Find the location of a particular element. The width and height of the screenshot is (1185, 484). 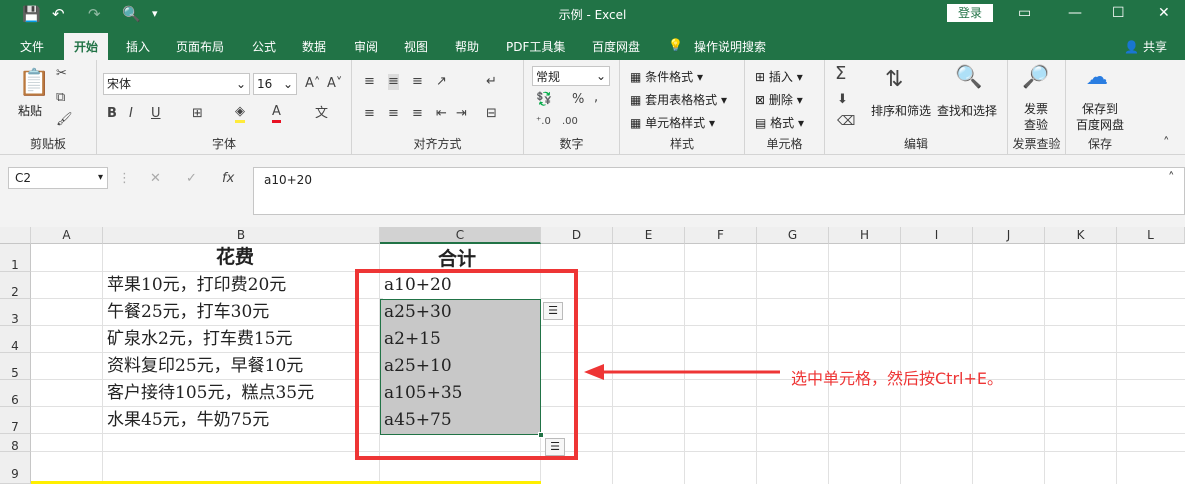

invoice-check-icon: 🔎 is located at coordinates (1035, 78).